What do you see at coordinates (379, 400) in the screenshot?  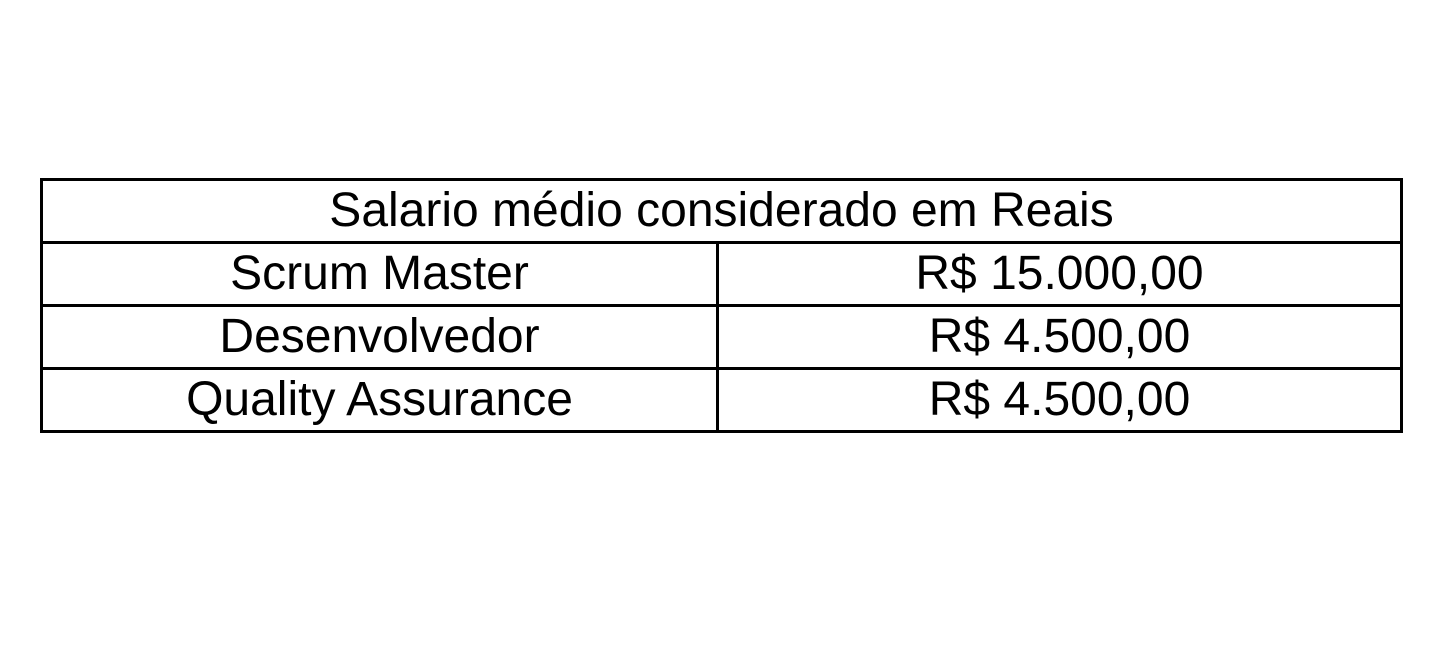 I see `role-cell: Quality Assurance` at bounding box center [379, 400].